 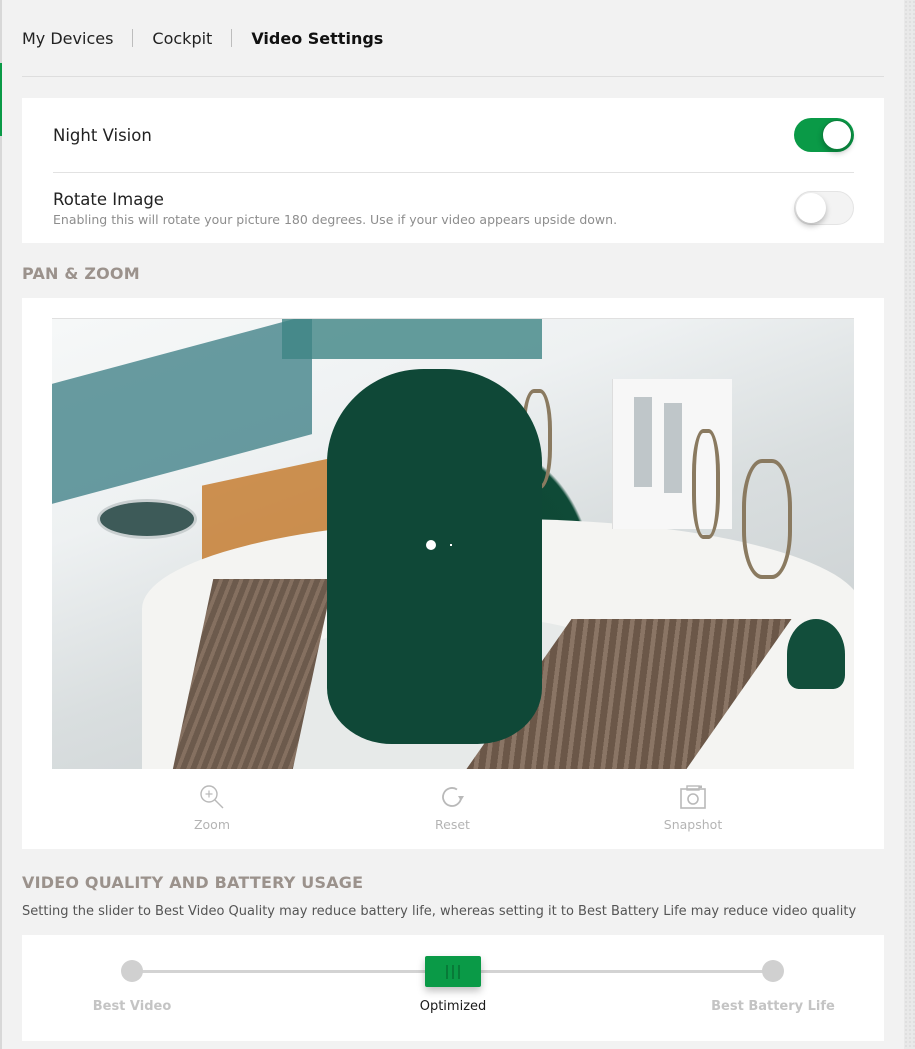 What do you see at coordinates (693, 797) in the screenshot?
I see `camera-icon` at bounding box center [693, 797].